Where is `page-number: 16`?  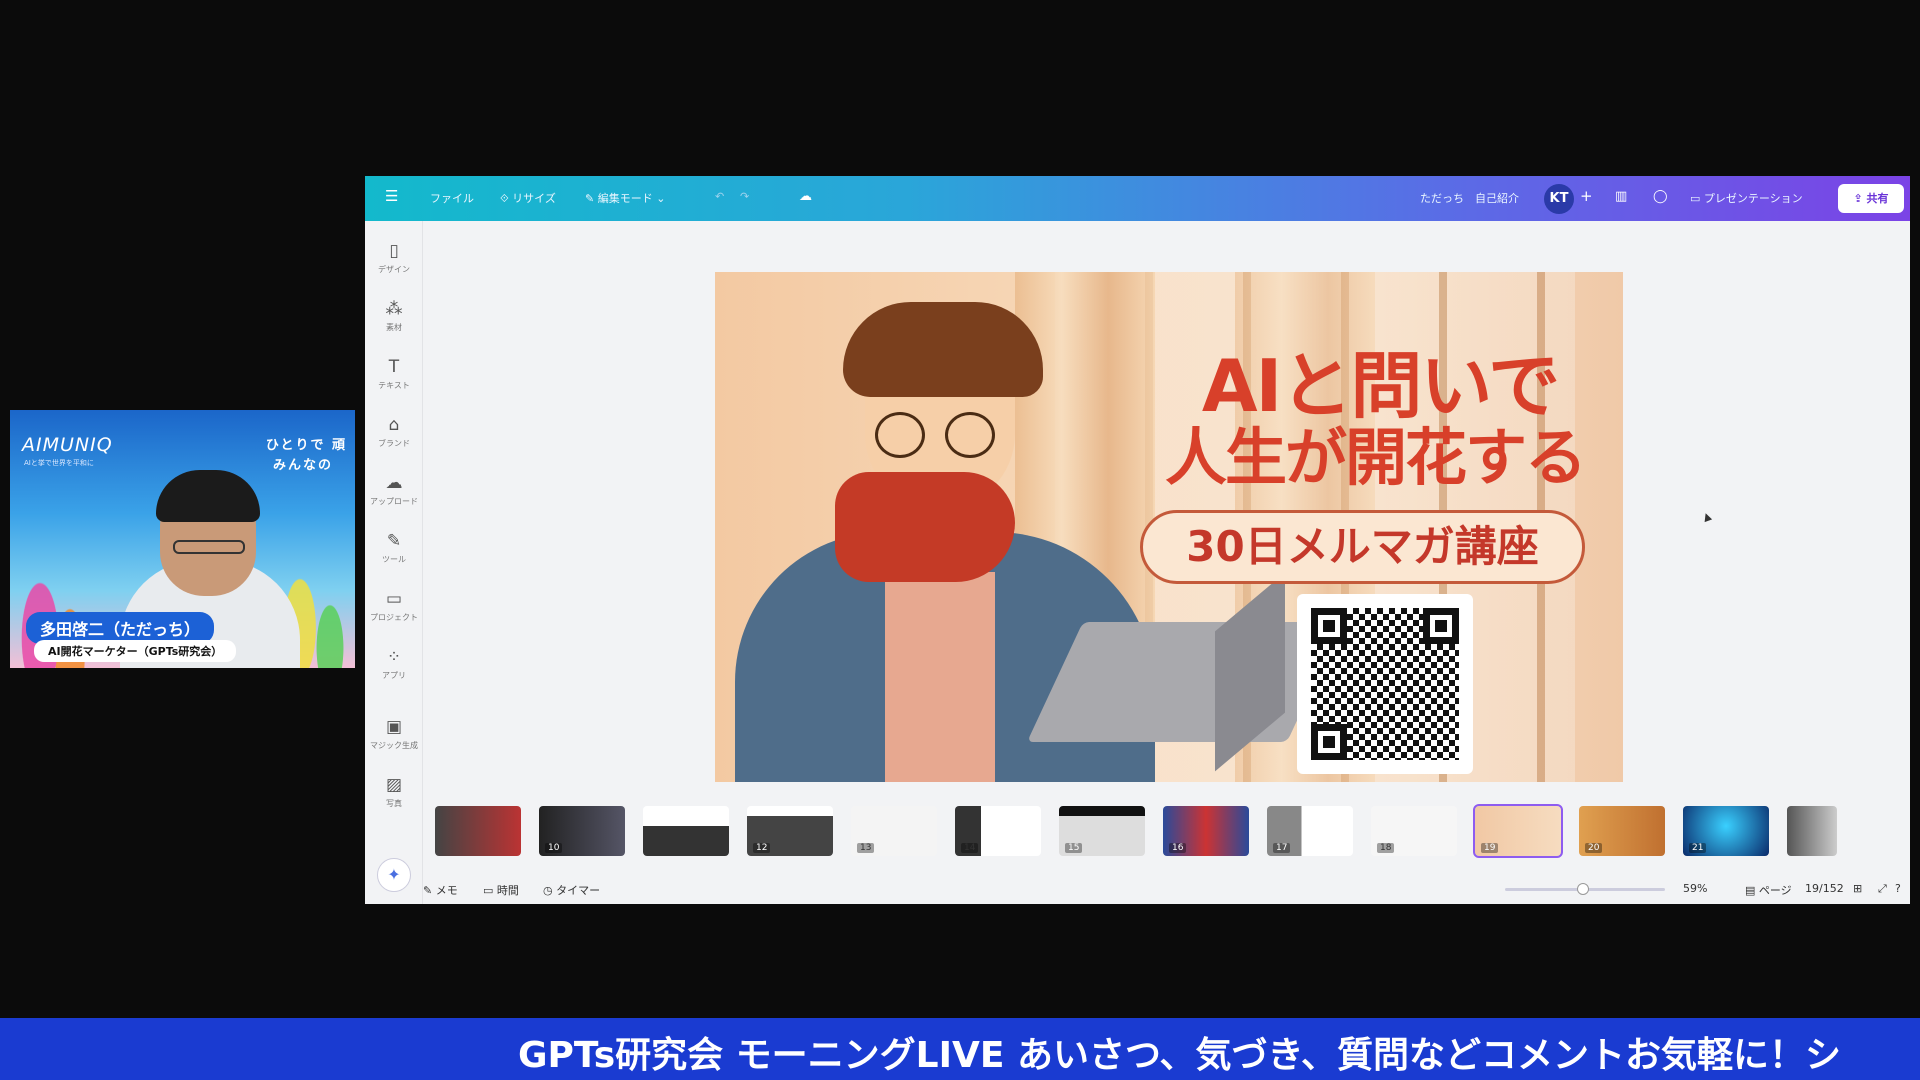
page-number: 16 is located at coordinates (1178, 848).